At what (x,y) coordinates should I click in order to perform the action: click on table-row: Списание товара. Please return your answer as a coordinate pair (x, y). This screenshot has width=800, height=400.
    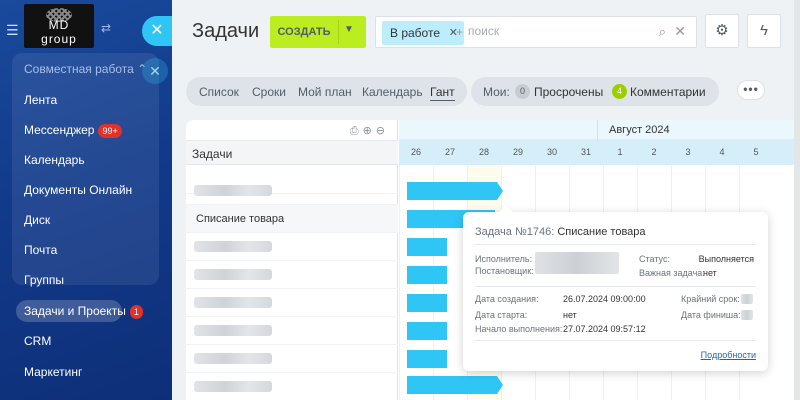
    Looking at the image, I should click on (292, 219).